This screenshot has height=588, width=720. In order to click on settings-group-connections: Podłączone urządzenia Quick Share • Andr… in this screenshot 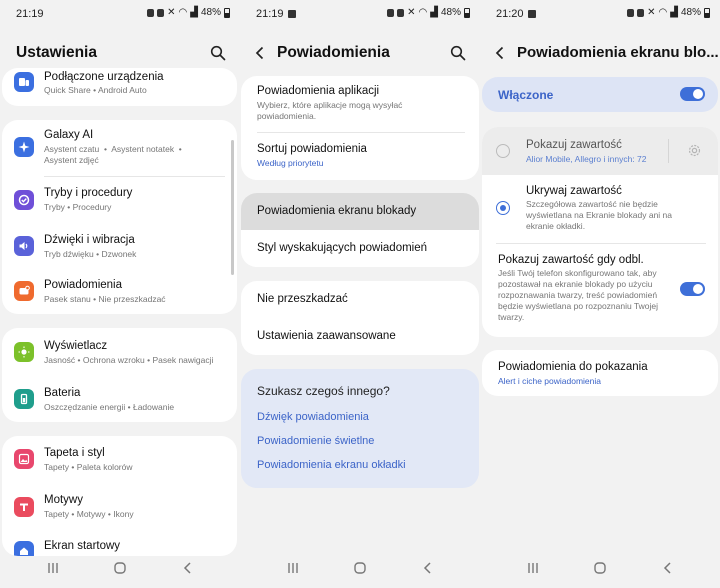, I will do `click(119, 87)`.